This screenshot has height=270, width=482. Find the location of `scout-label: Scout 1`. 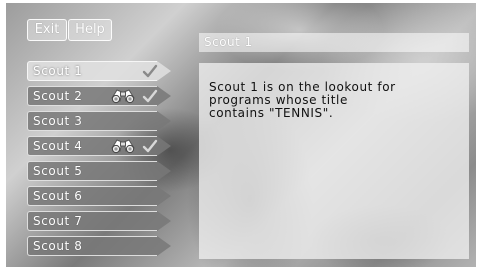

scout-label: Scout 1 is located at coordinates (58, 71).